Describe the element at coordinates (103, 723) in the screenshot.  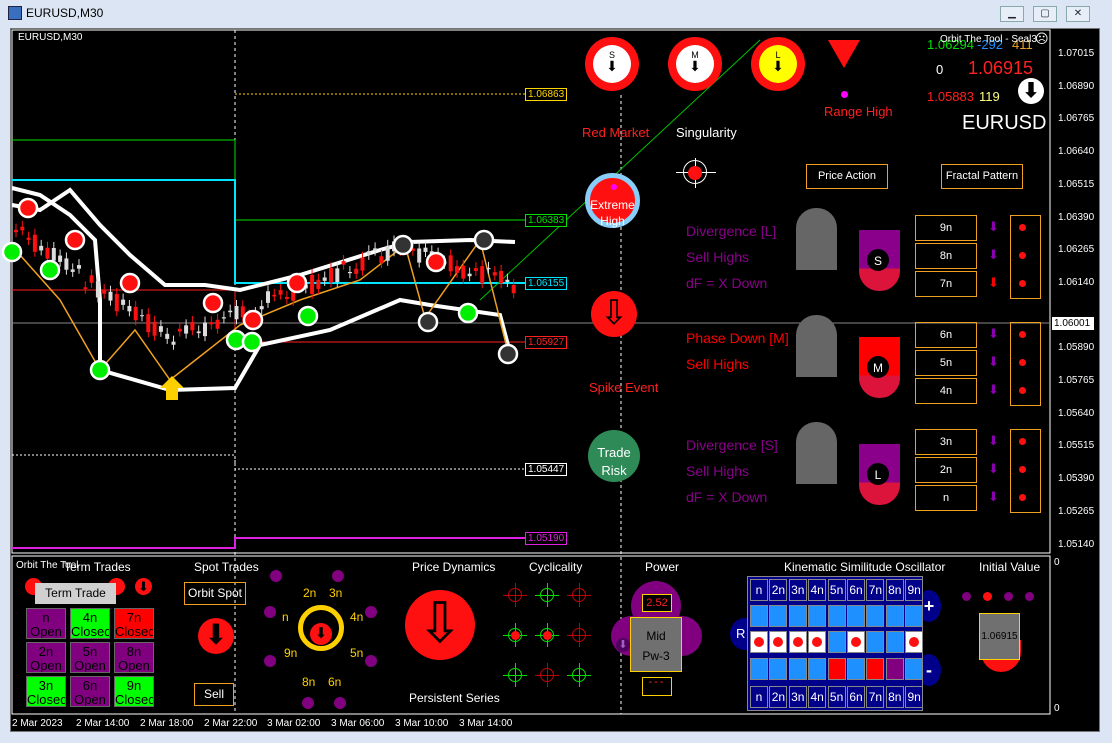
I see `time-label: 2 Mar 14:00` at that location.